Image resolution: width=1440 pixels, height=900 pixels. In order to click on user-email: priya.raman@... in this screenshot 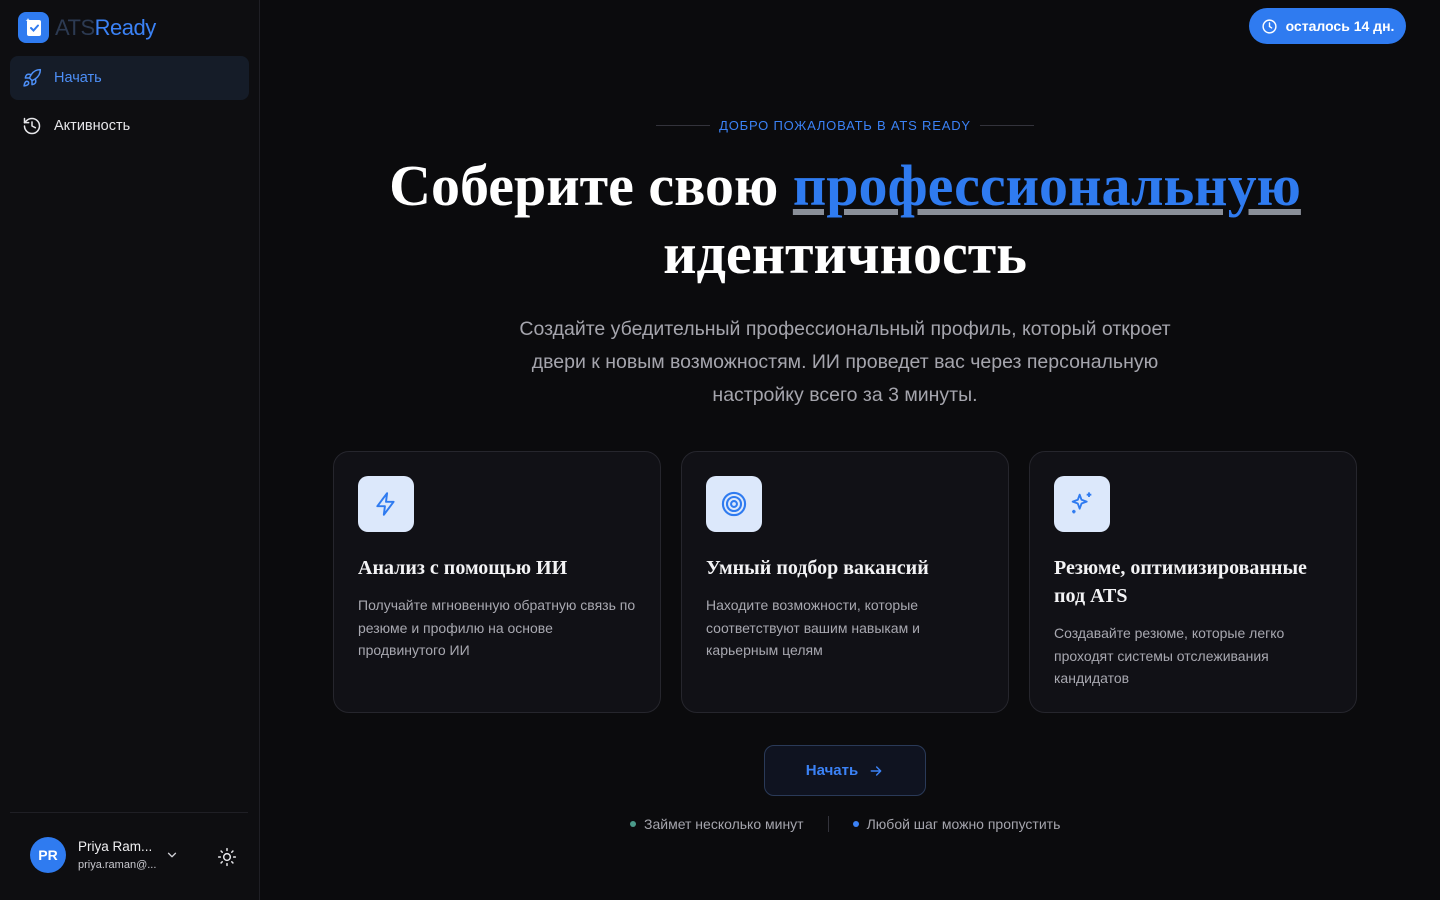, I will do `click(117, 865)`.